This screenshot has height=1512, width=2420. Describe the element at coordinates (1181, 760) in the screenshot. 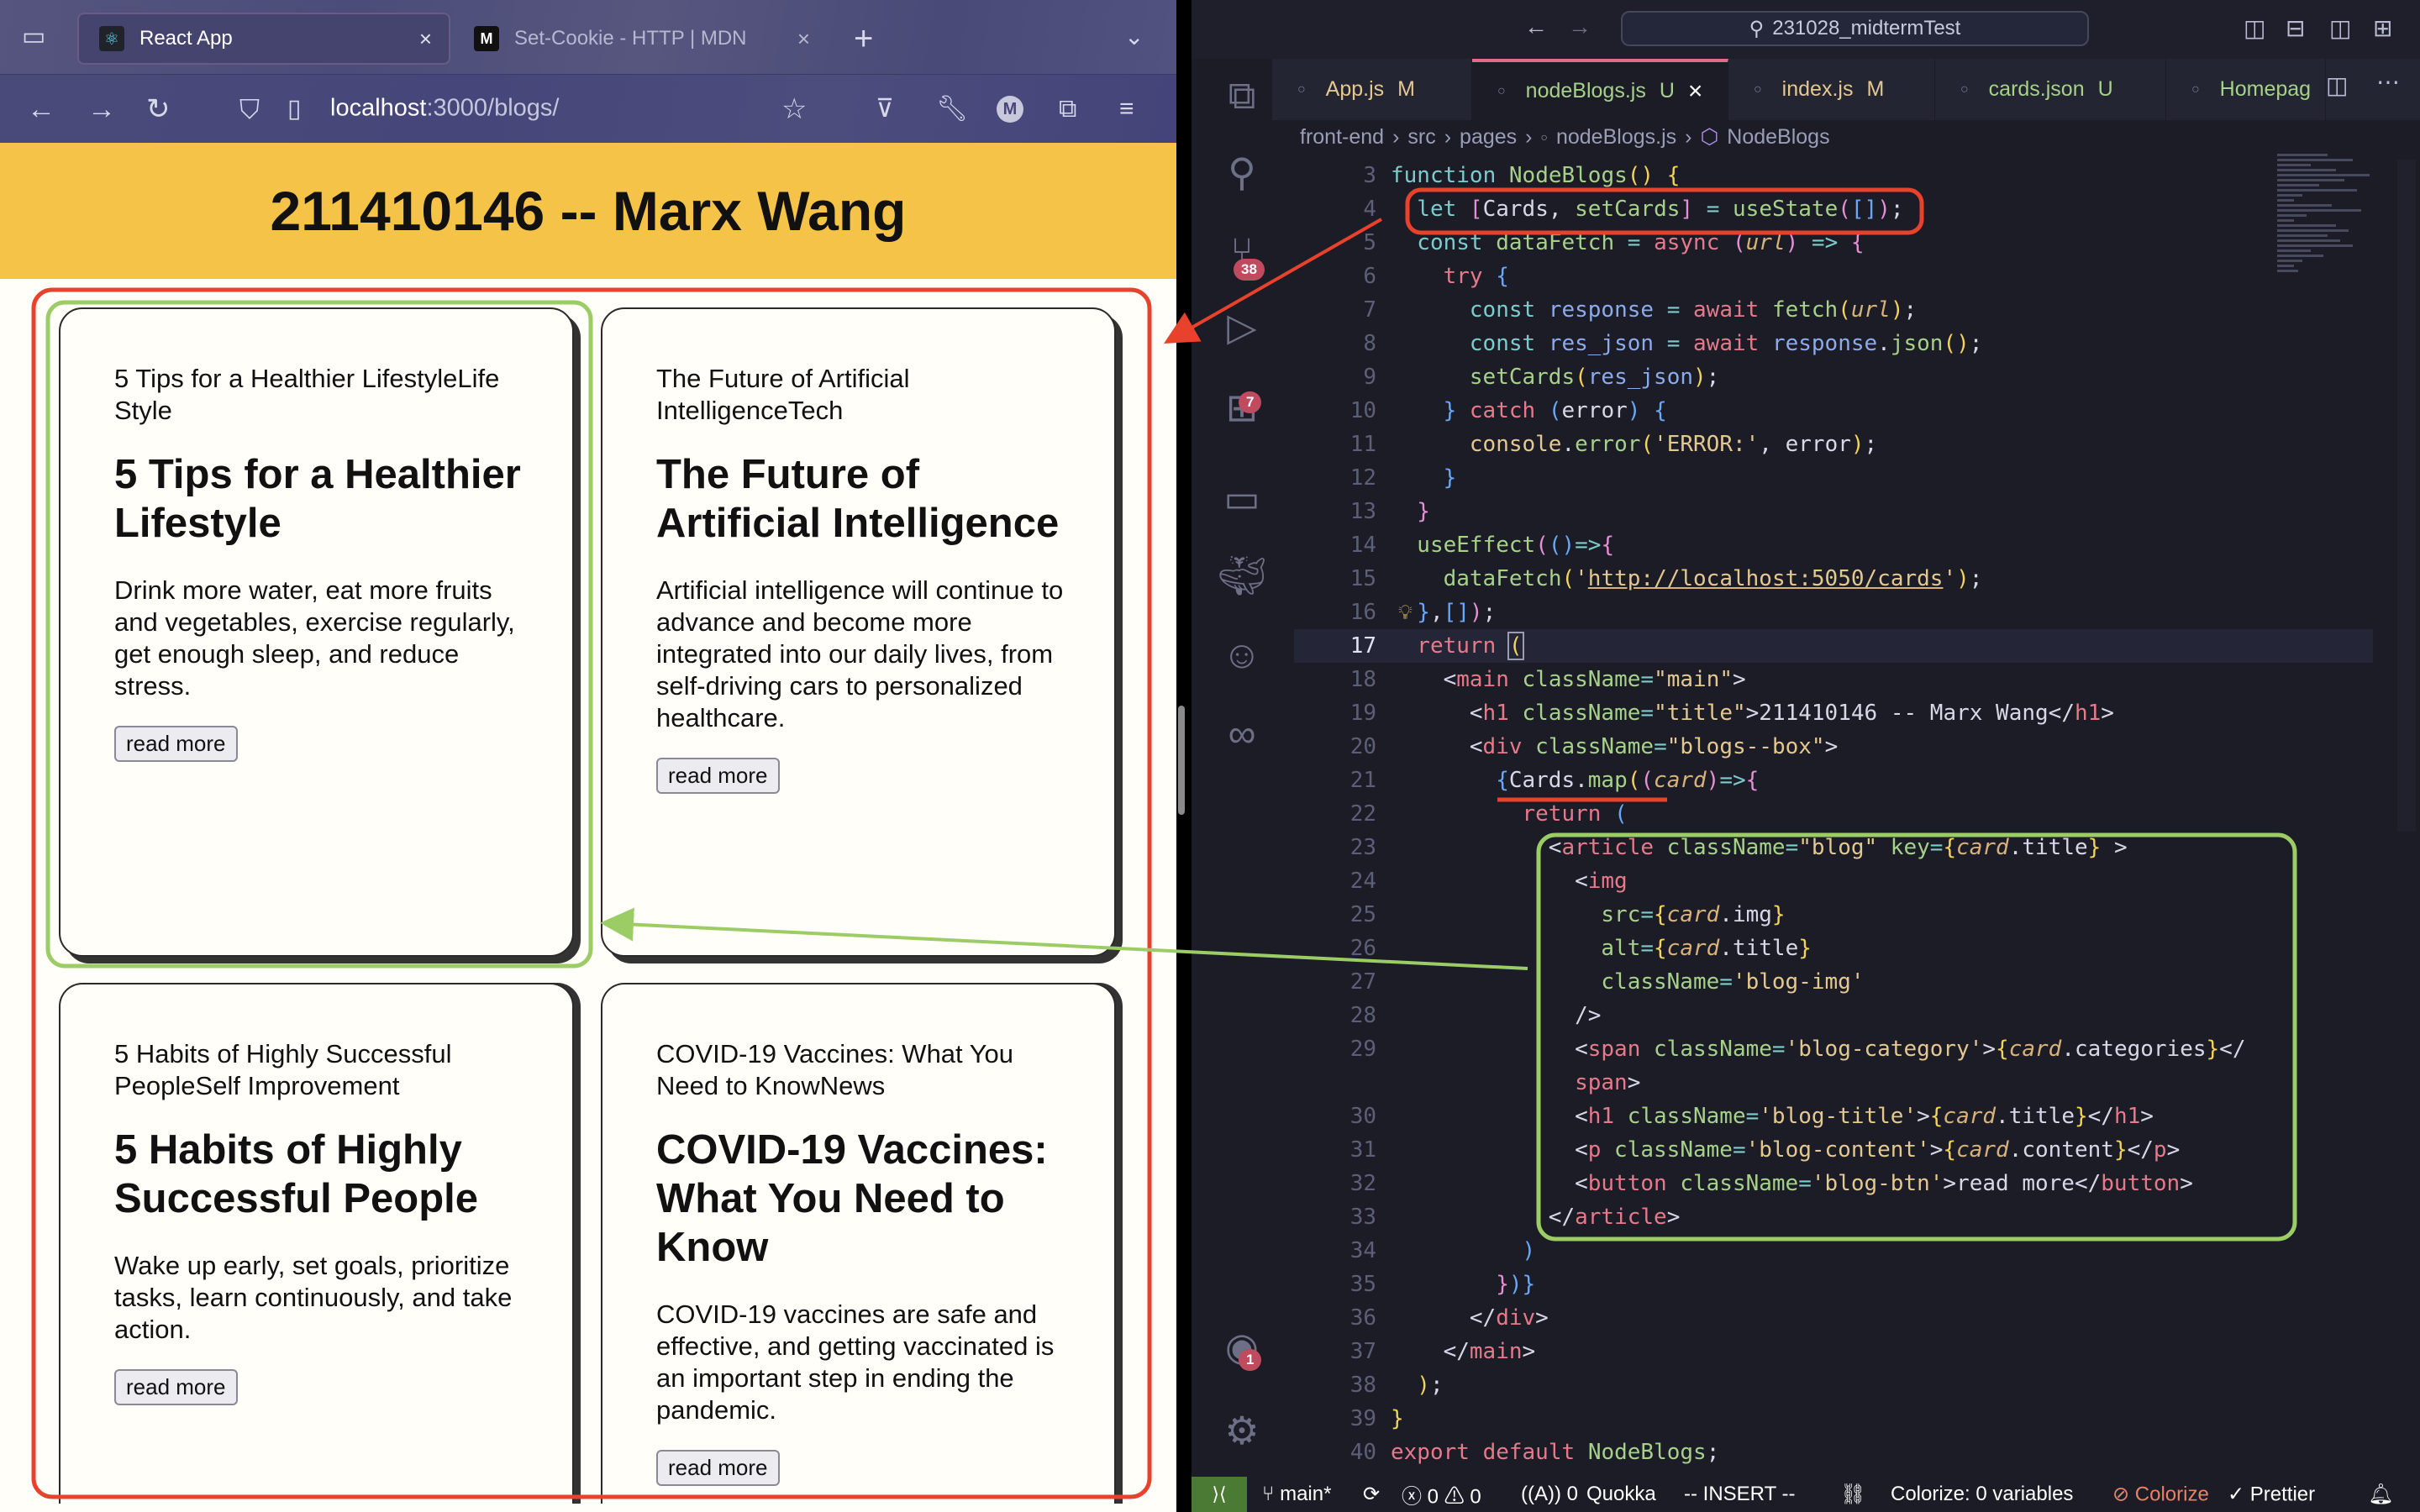

I see `divider-grip` at that location.